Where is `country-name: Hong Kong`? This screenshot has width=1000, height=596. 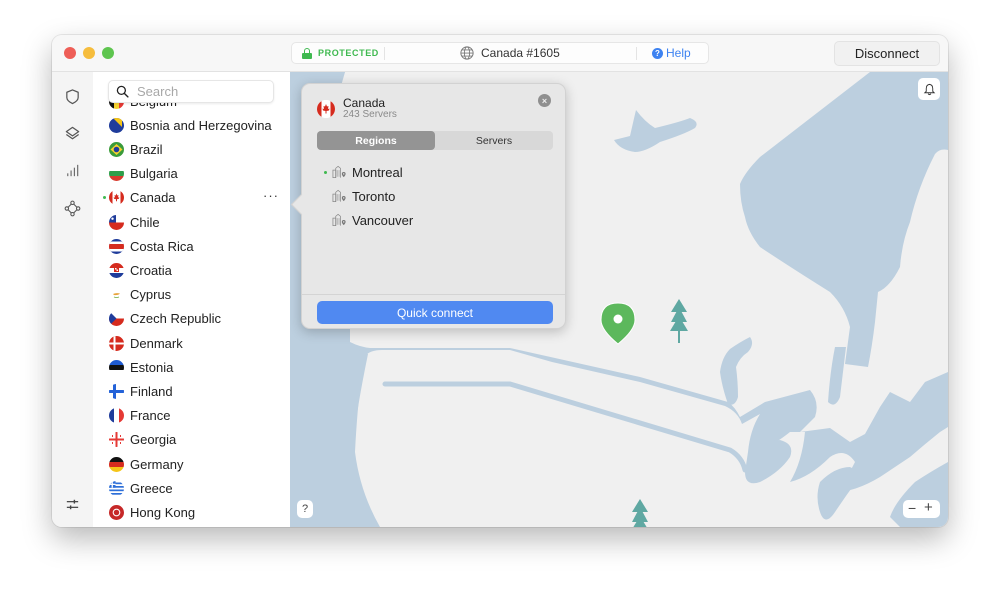
country-name: Hong Kong is located at coordinates (163, 512).